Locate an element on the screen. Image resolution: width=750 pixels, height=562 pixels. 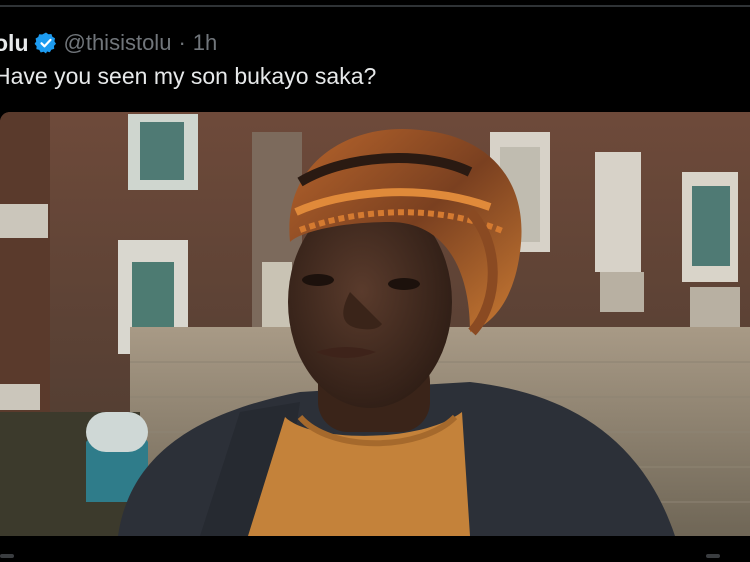
timestamp: 1h is located at coordinates (205, 43).